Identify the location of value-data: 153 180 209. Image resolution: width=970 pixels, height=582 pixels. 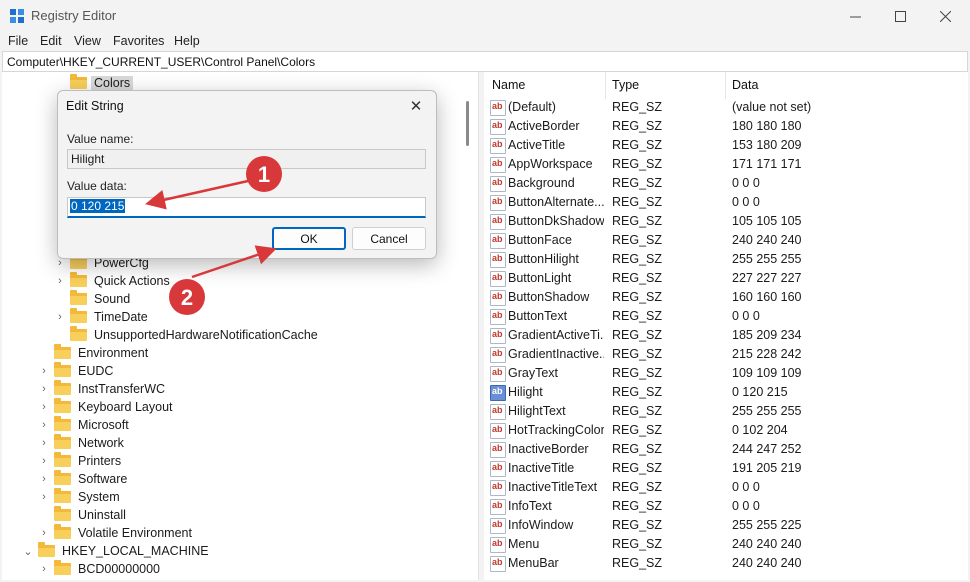
(767, 145).